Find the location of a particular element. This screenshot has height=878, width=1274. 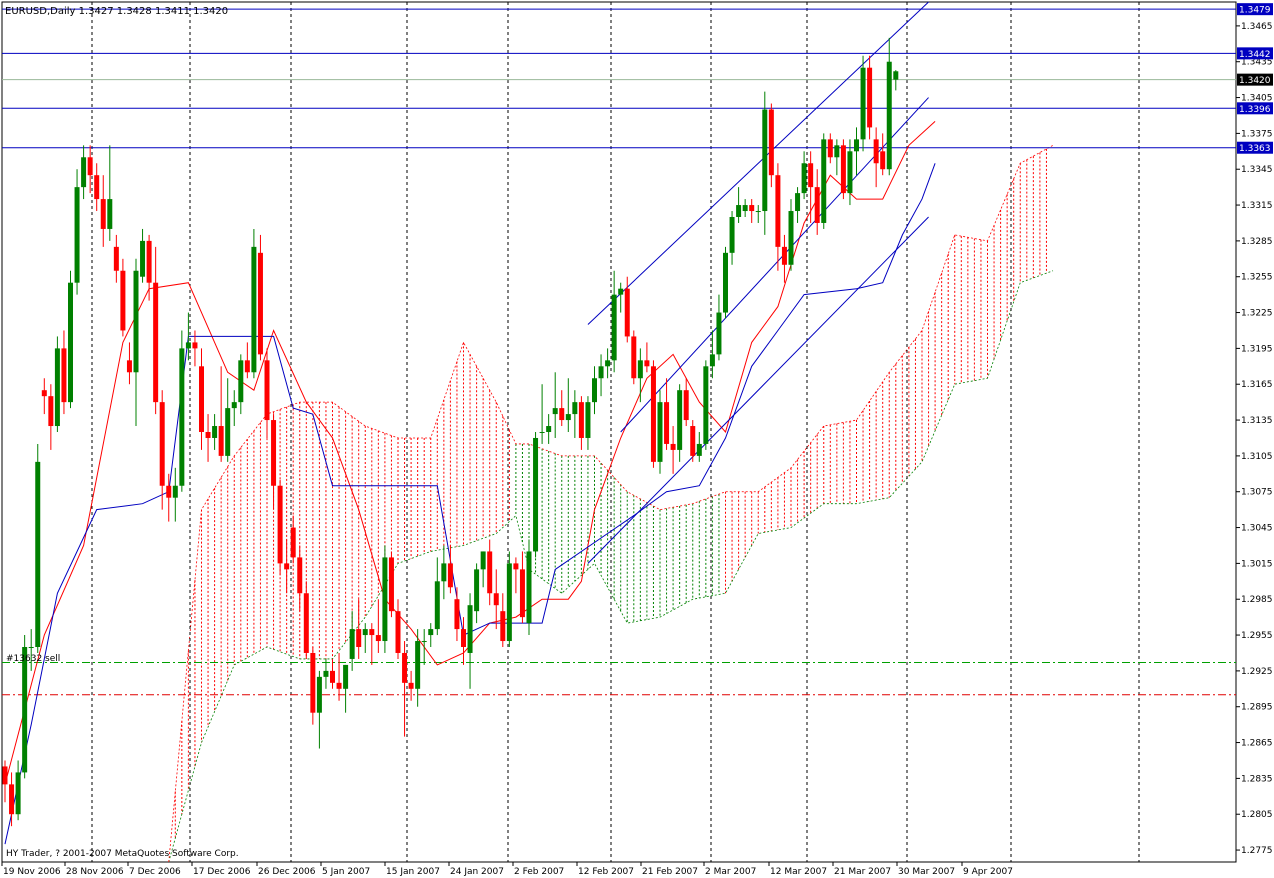

price-tick-label: 1.2985 is located at coordinates (1257, 600).